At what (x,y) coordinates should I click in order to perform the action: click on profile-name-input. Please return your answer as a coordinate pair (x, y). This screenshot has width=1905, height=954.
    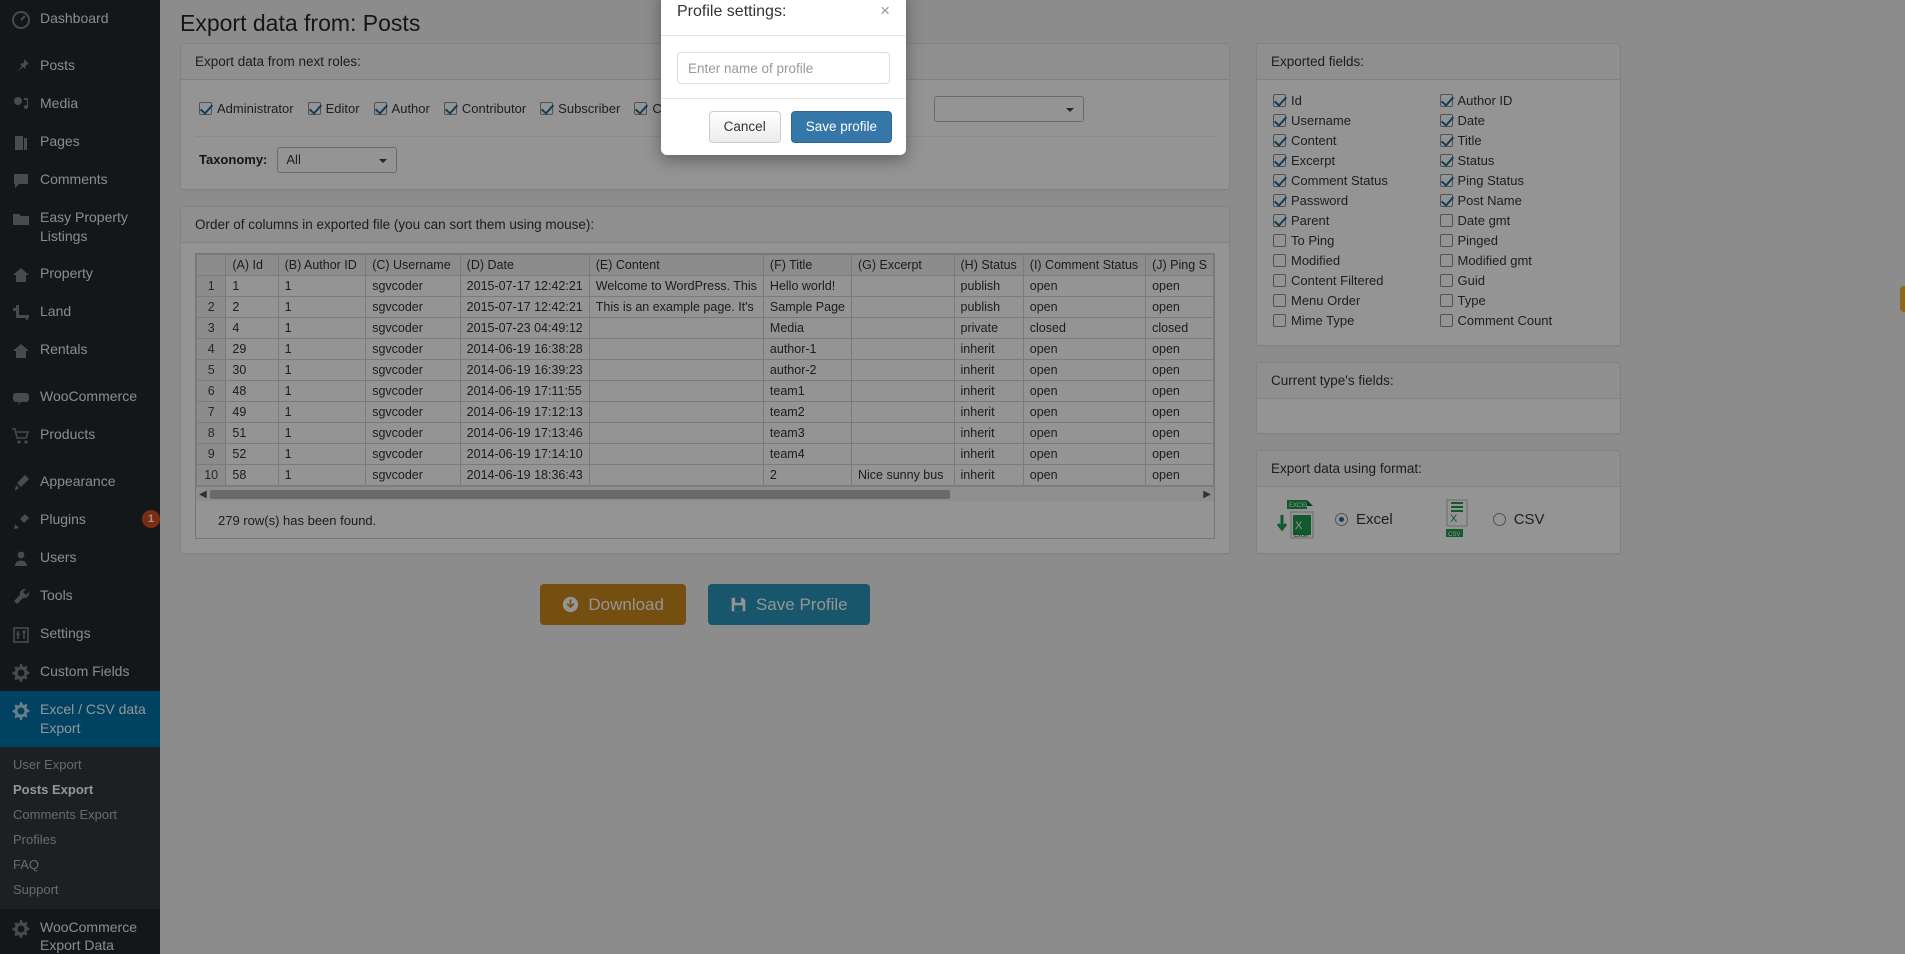
    Looking at the image, I should click on (783, 68).